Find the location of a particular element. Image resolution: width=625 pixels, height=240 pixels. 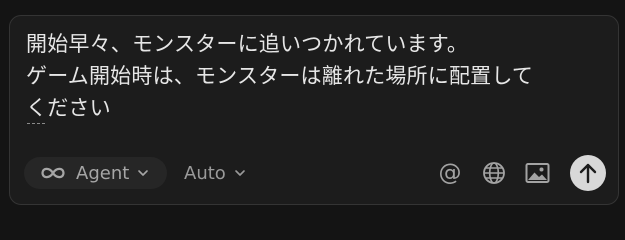

message-line-3-wrapper: ください is located at coordinates (316, 108).